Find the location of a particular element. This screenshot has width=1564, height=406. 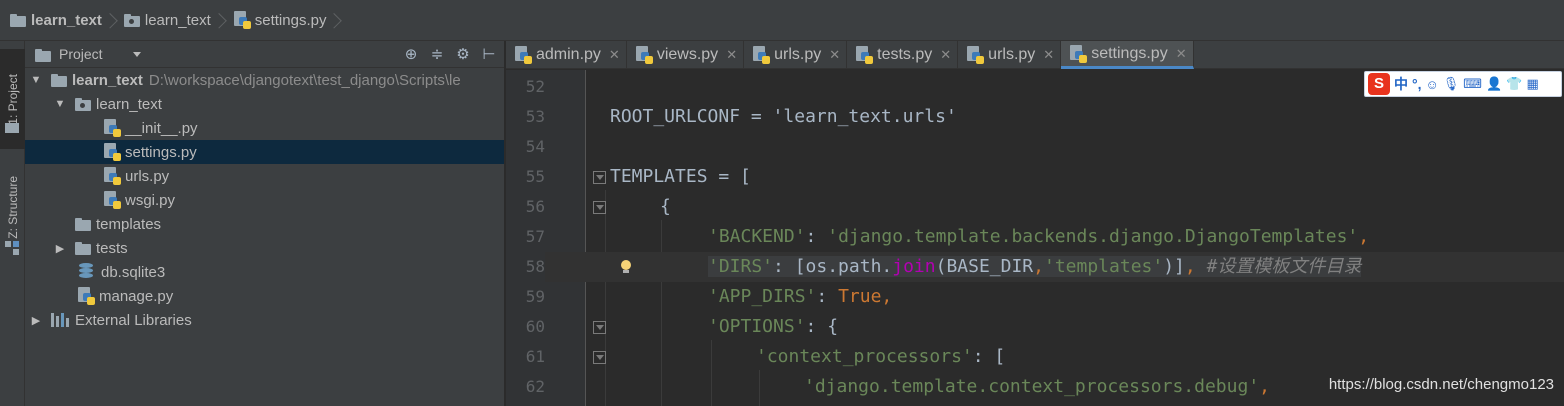

shirt-icon: 👕 is located at coordinates (1514, 84).